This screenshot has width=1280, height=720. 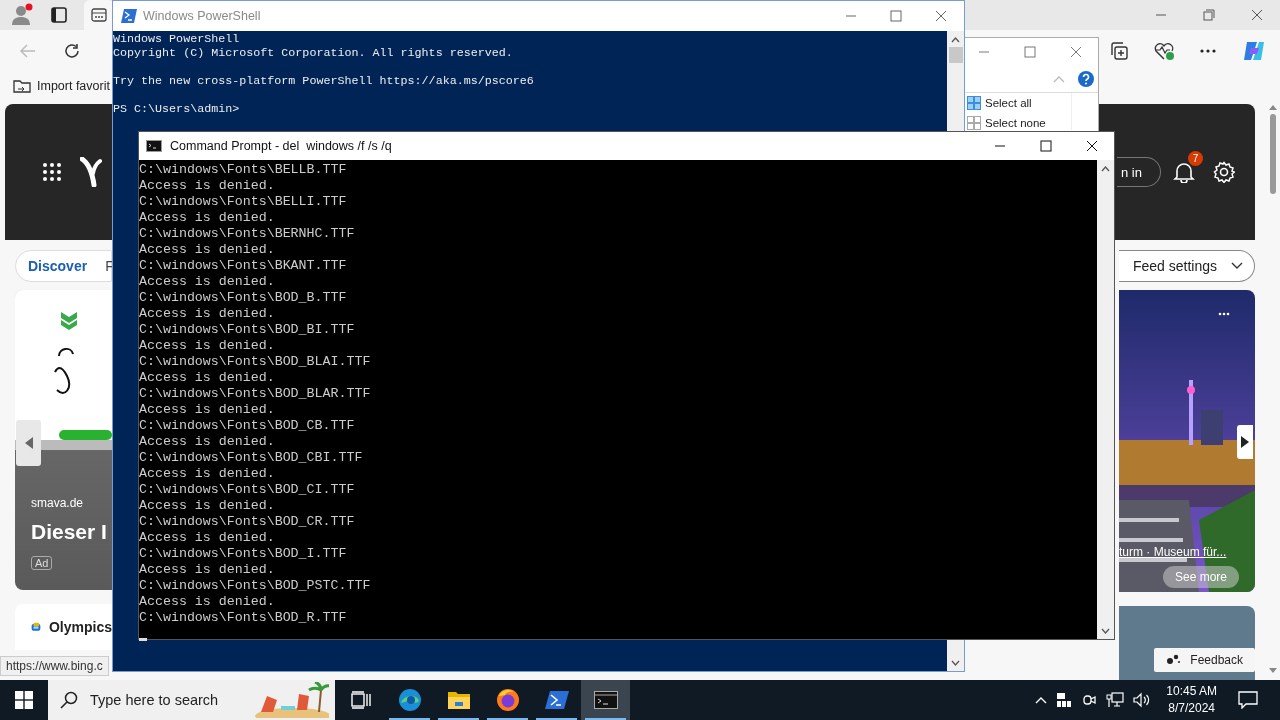 I want to click on feed-tab: Discover, so click(x=58, y=266).